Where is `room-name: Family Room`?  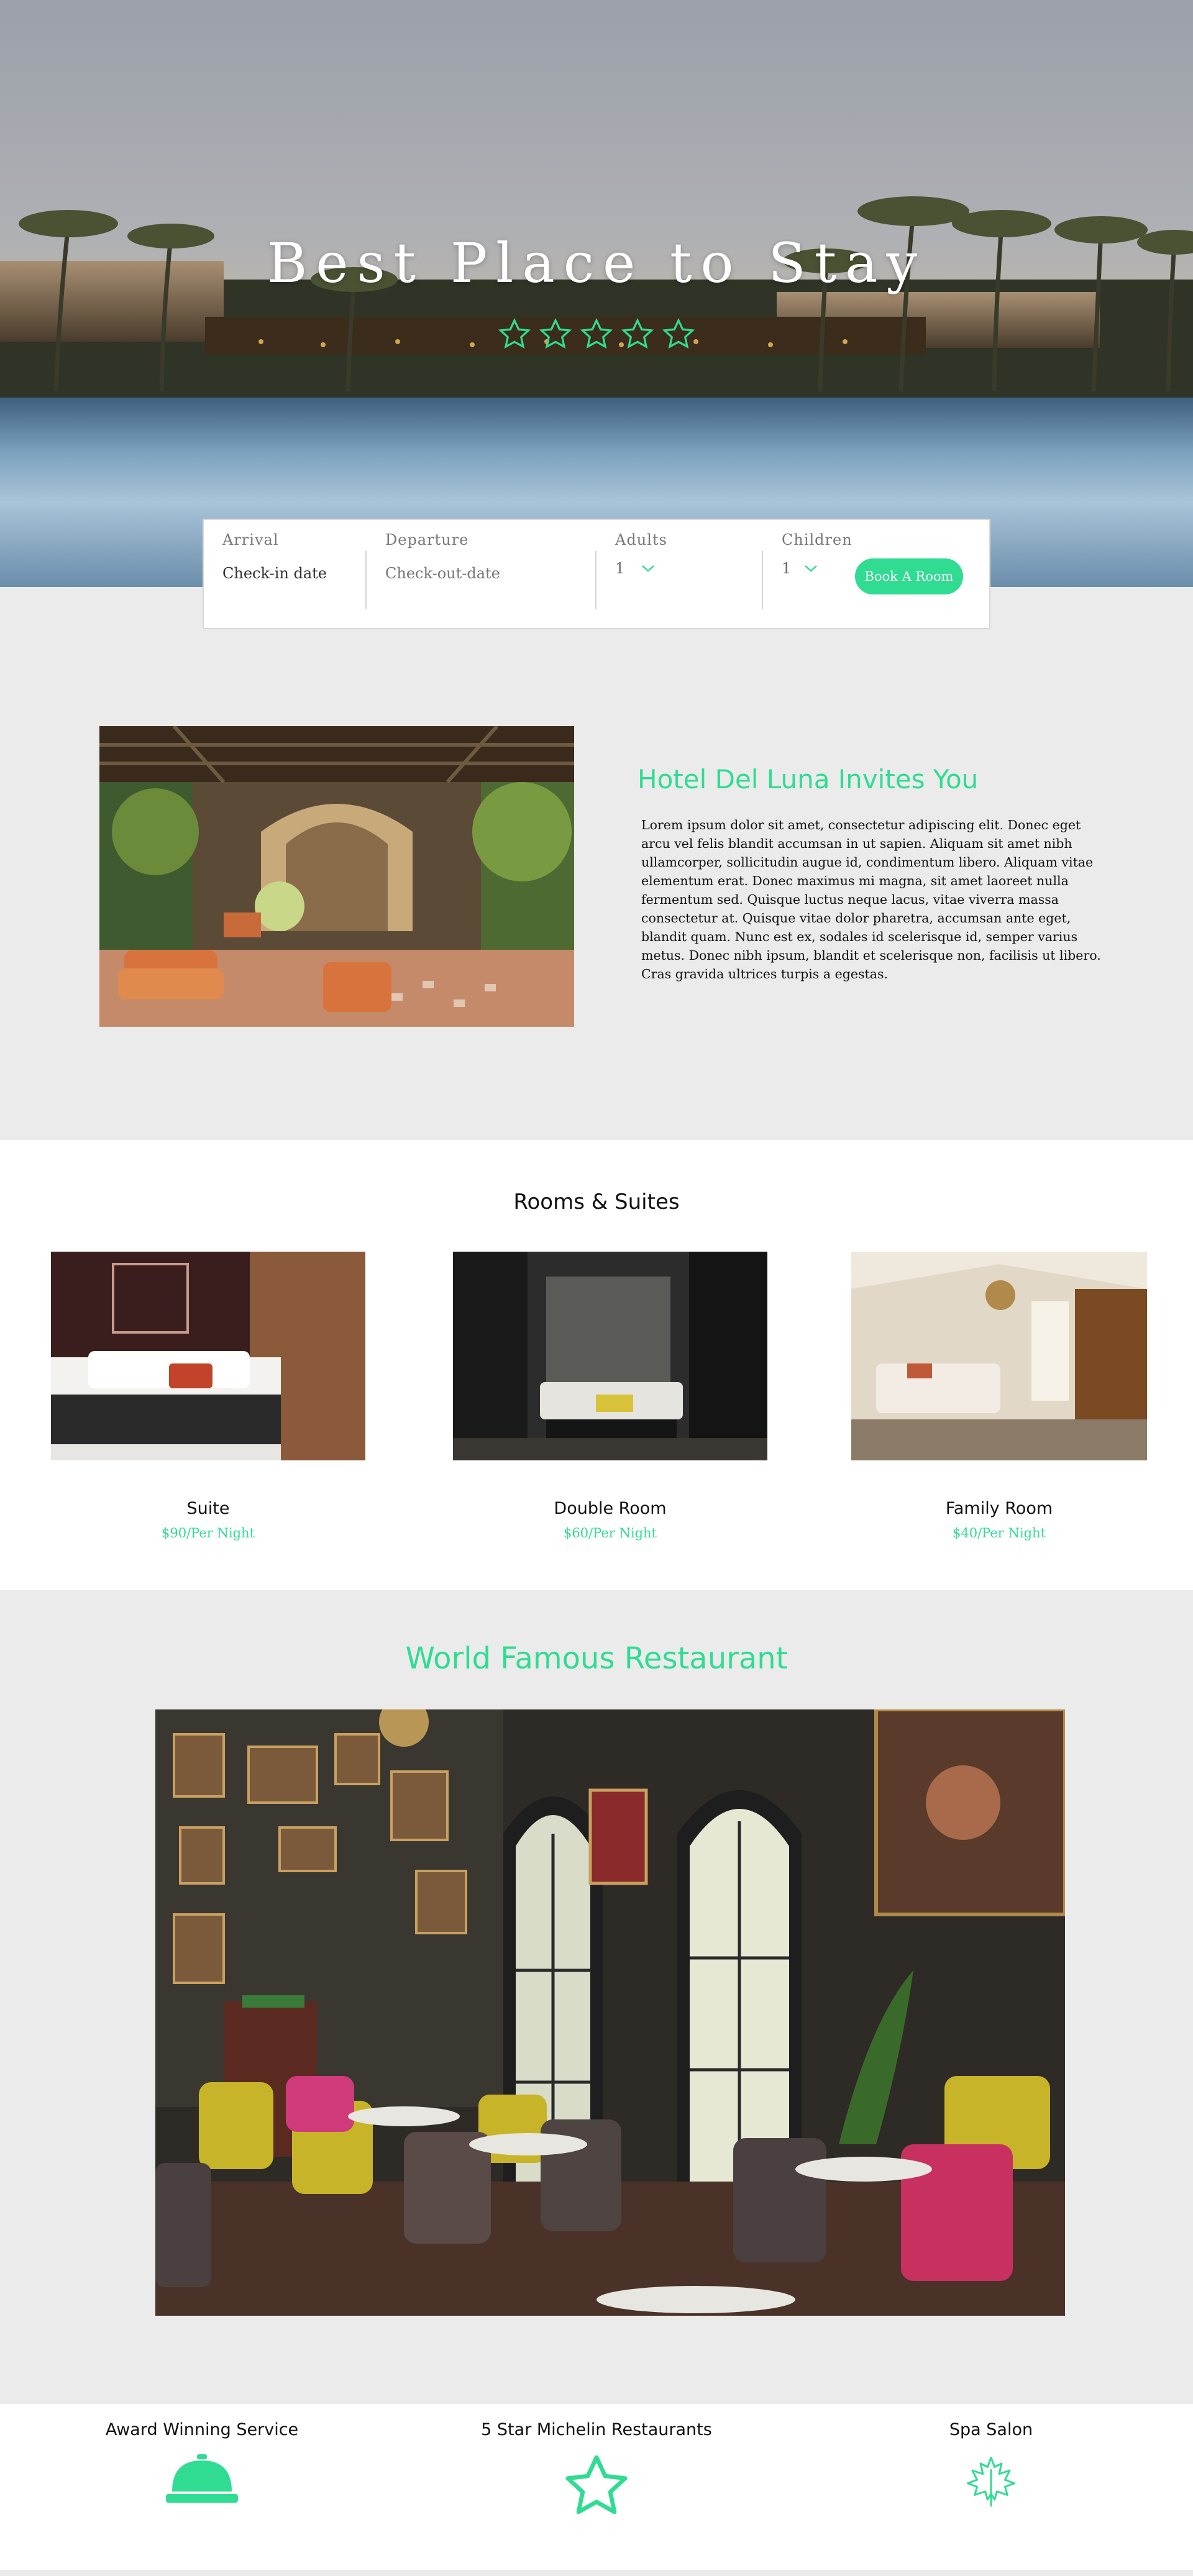
room-name: Family Room is located at coordinates (999, 1508).